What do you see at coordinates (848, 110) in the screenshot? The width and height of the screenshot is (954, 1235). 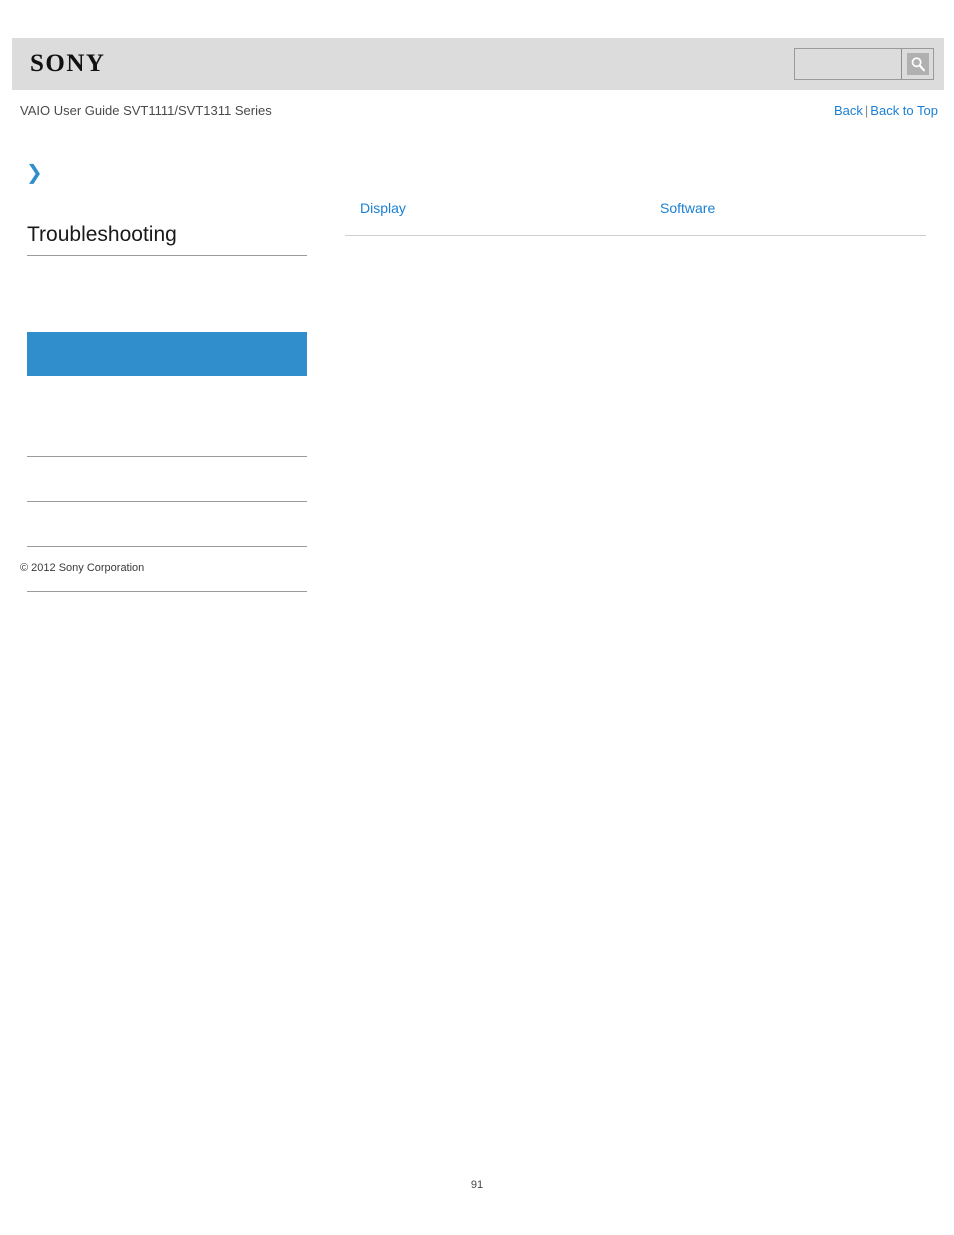 I see `back-link: Back` at bounding box center [848, 110].